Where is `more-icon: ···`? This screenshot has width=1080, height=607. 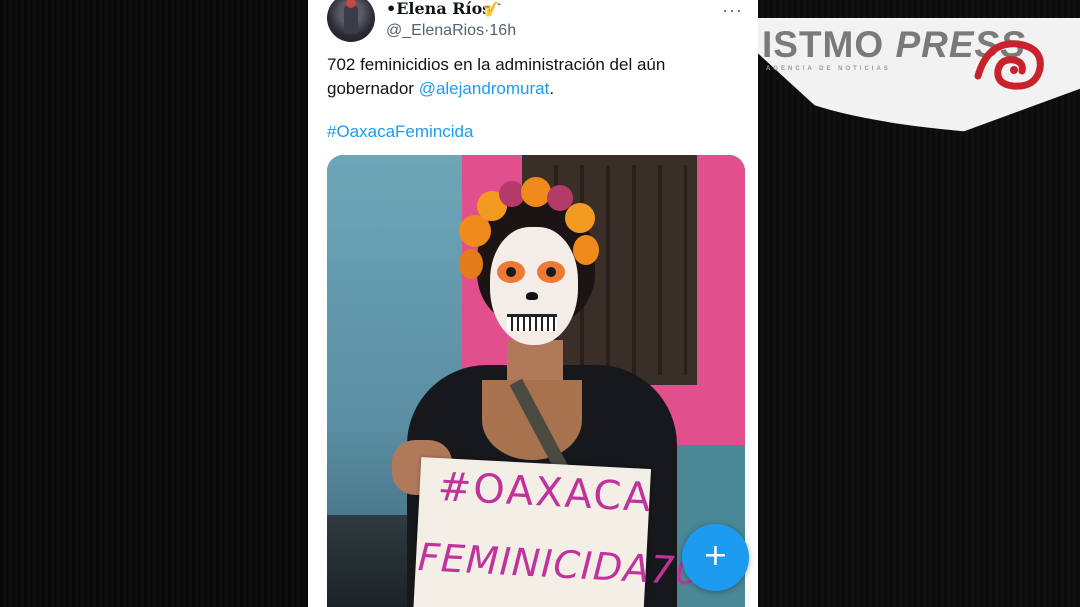 more-icon: ··· is located at coordinates (732, 10).